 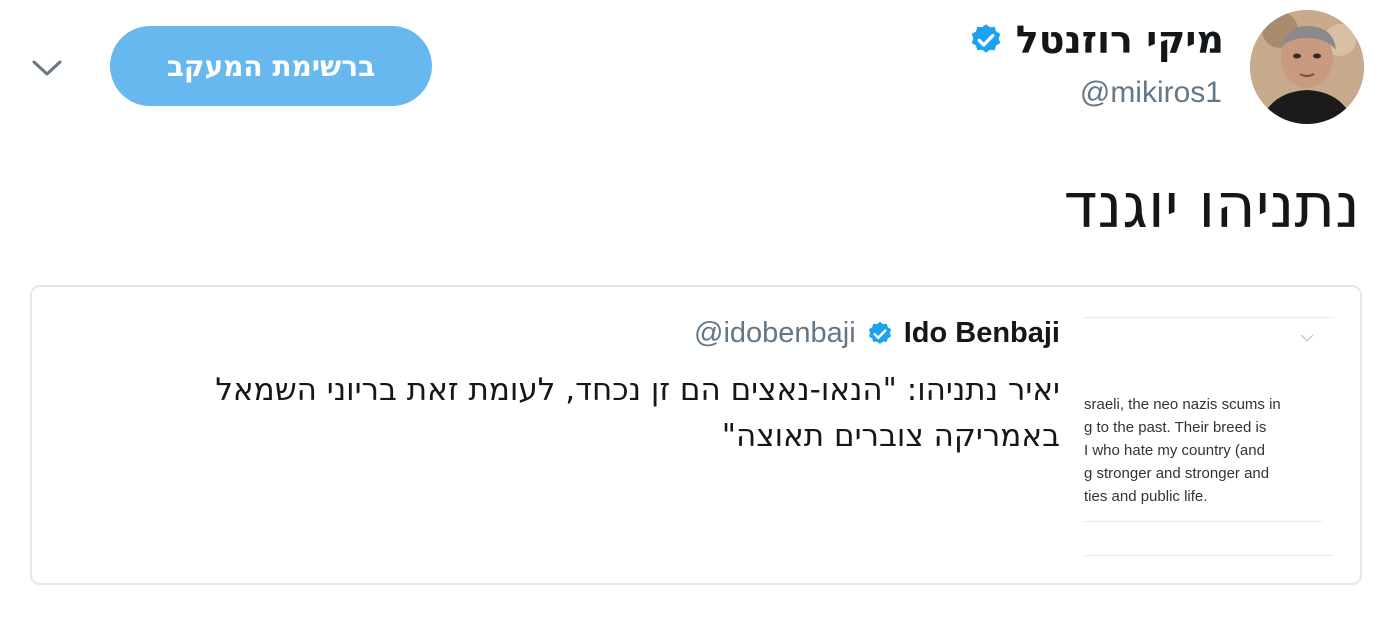 I want to click on avatar, so click(x=1307, y=67).